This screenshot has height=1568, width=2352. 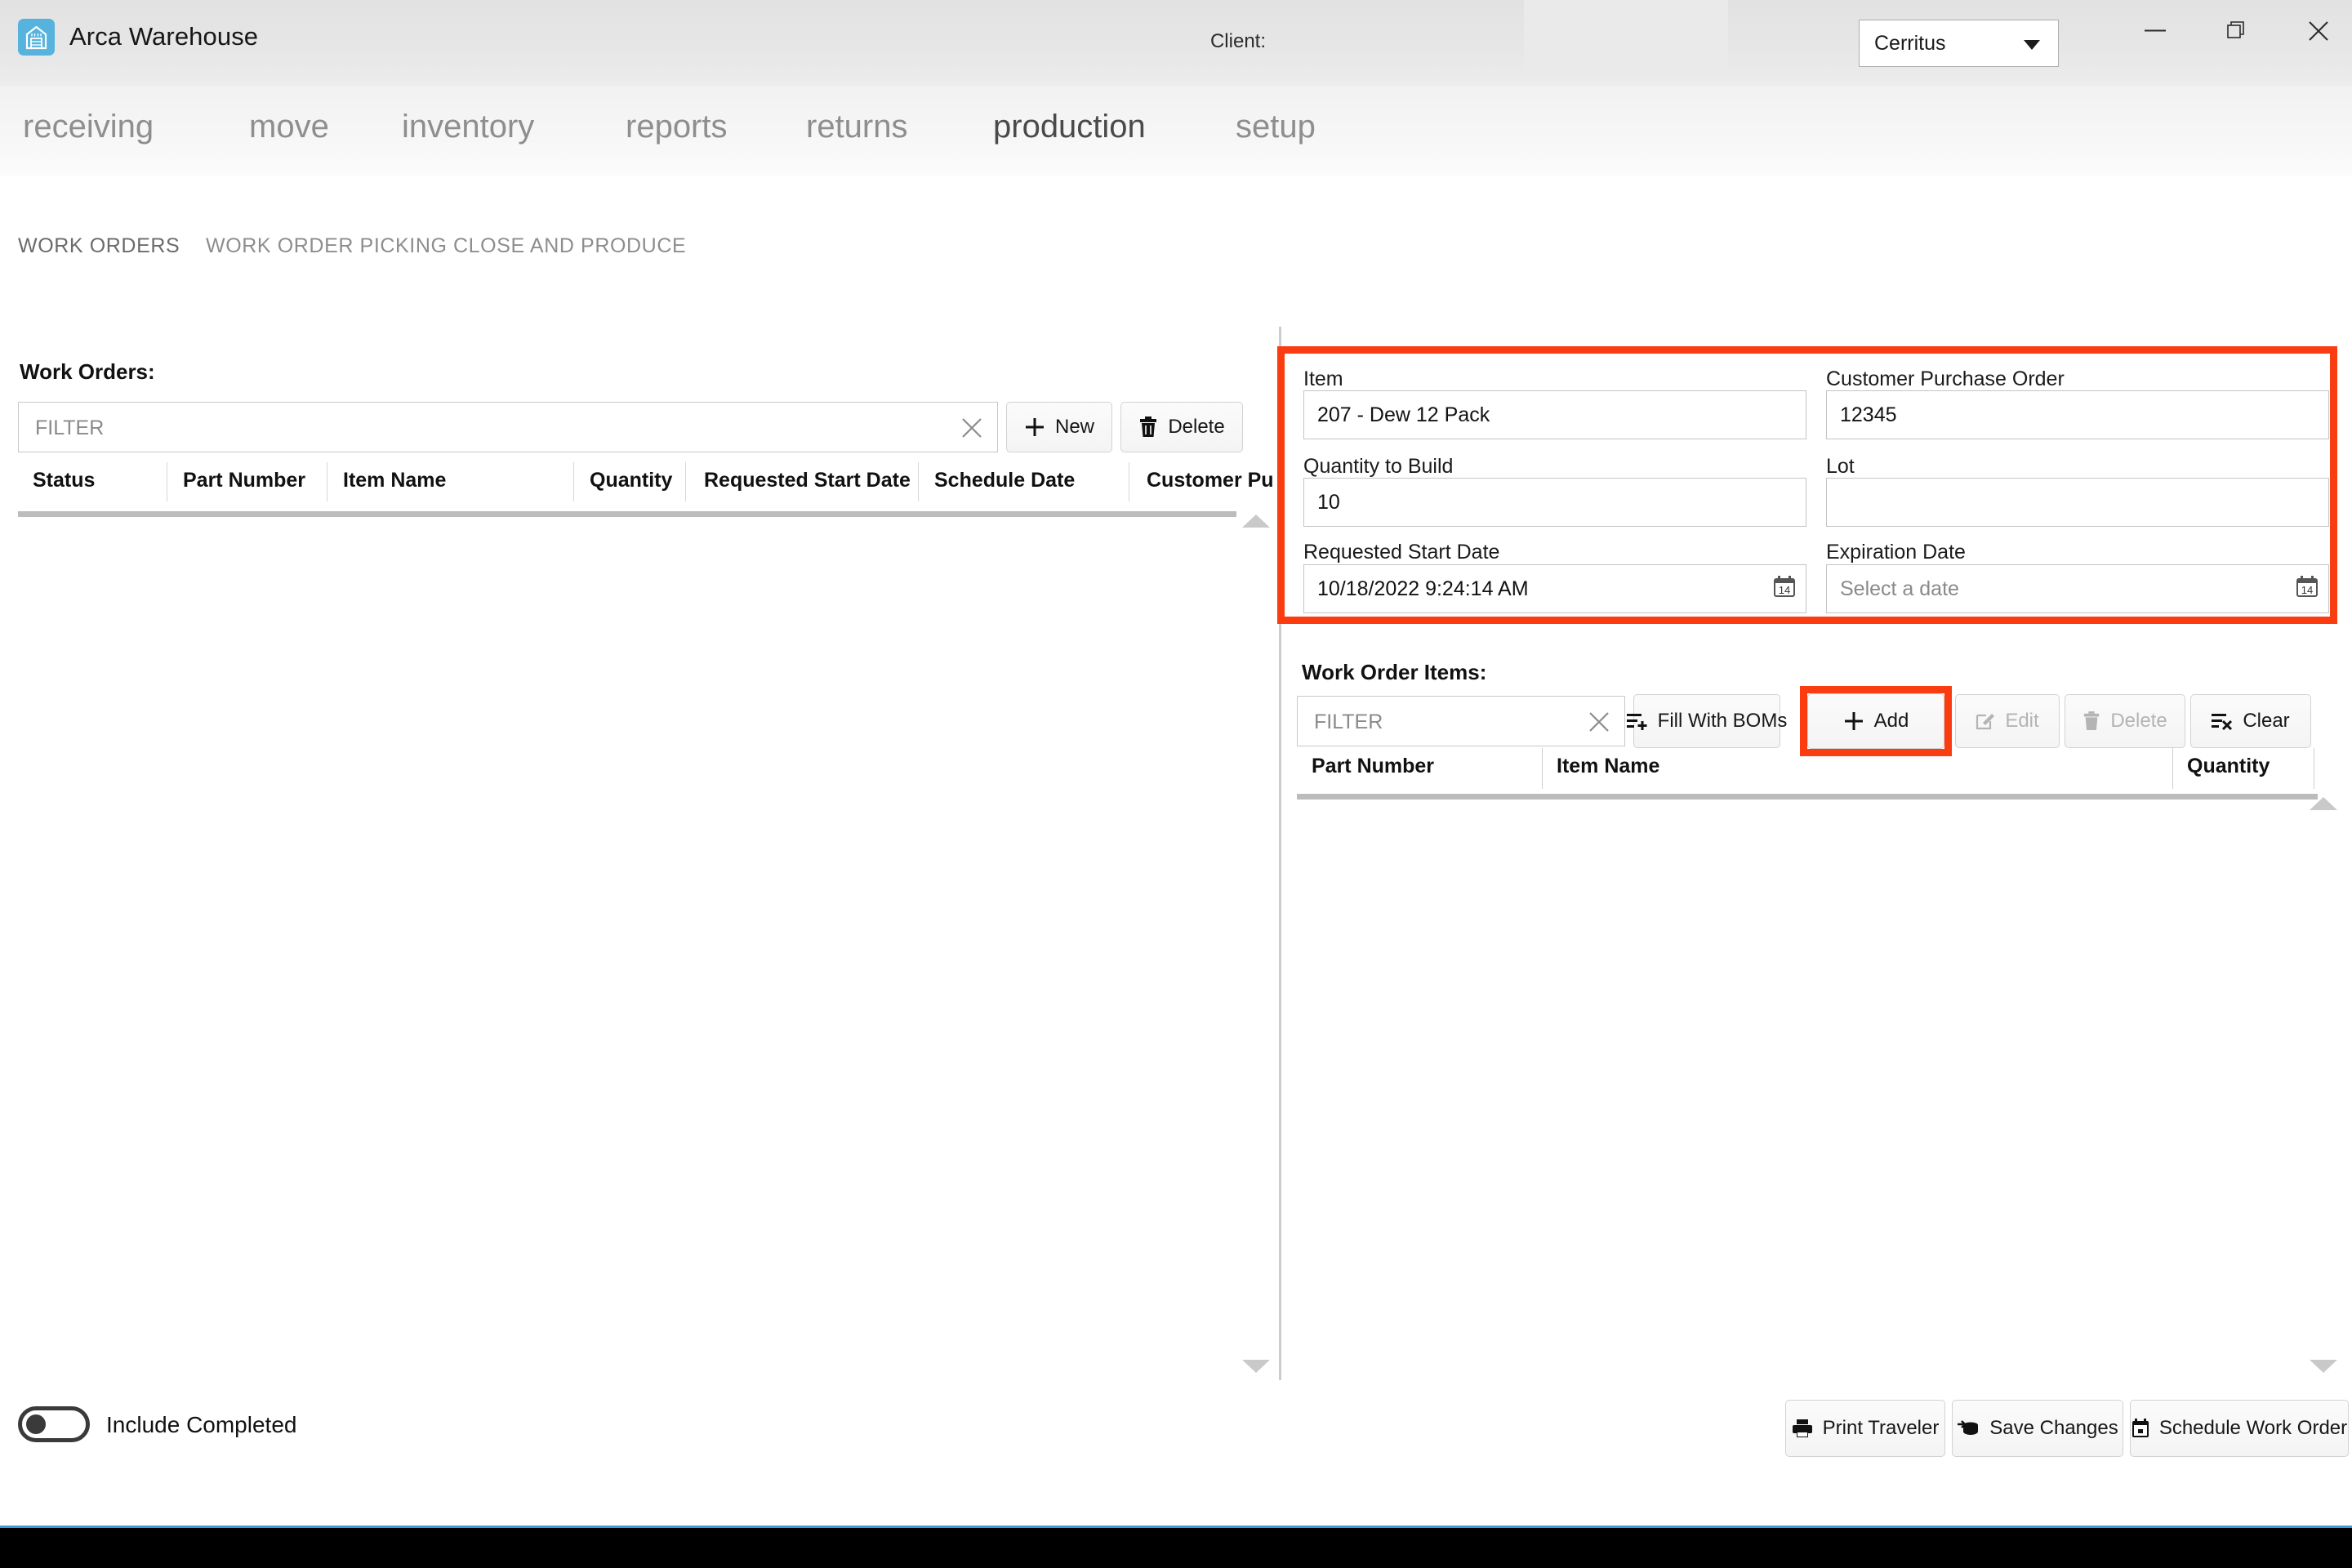 What do you see at coordinates (1945, 379) in the screenshot?
I see `customer-purchase-order-label: Customer Purchase Order` at bounding box center [1945, 379].